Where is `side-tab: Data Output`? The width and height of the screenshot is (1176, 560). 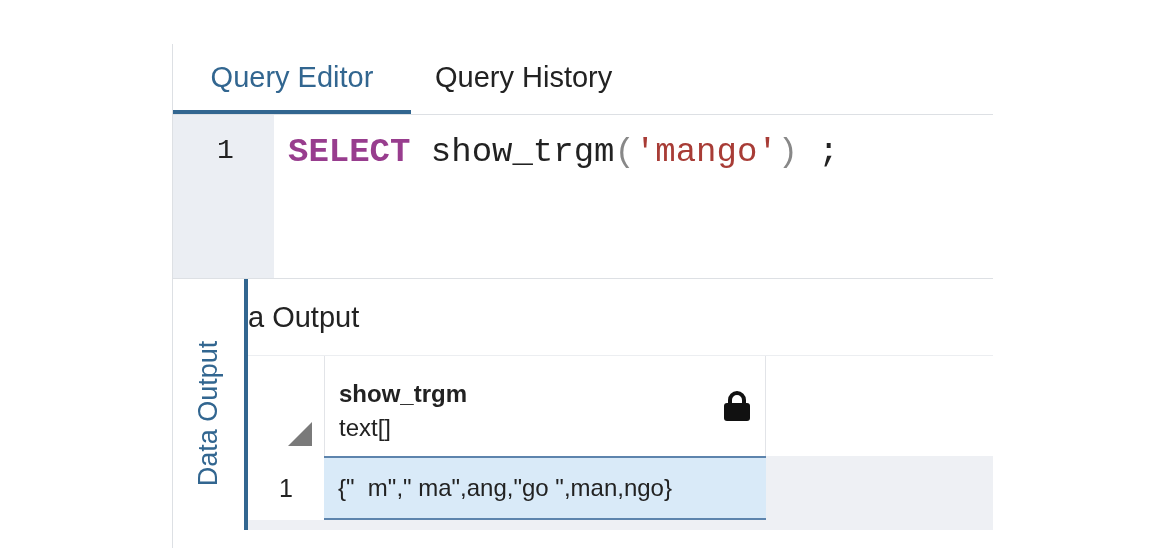 side-tab: Data Output is located at coordinates (208, 413).